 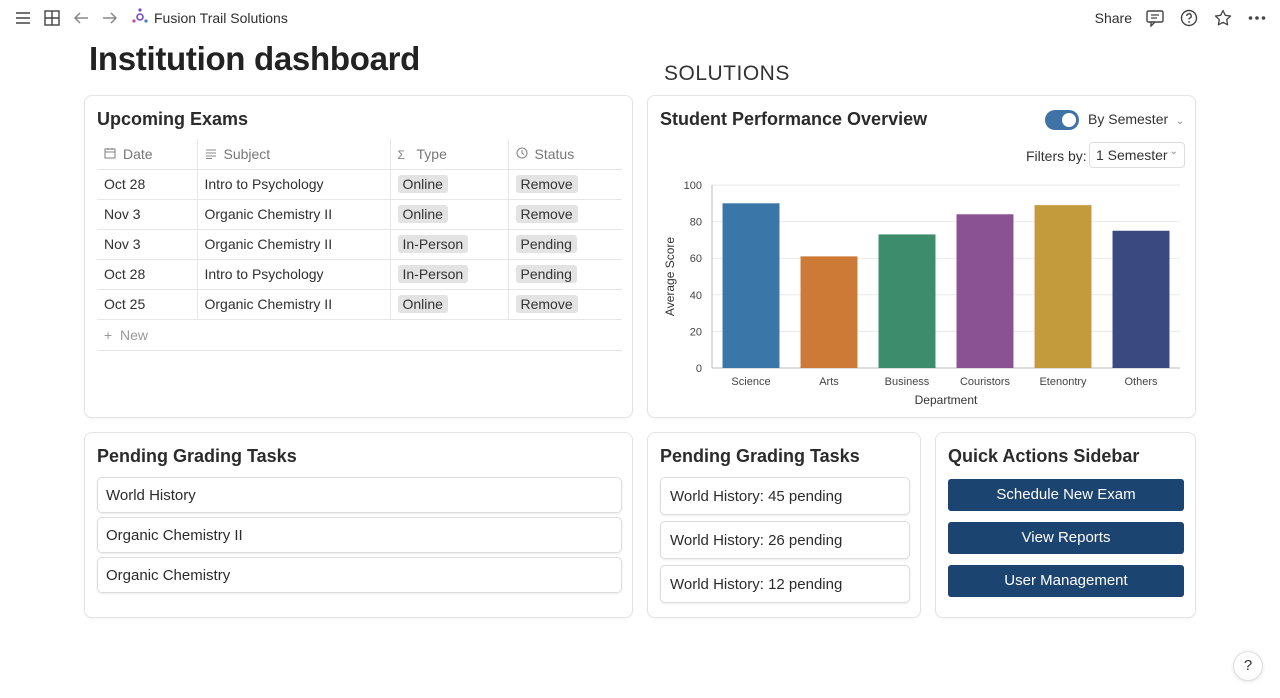 I want to click on semester-filter-select: 1 Semester ⌄, so click(x=1137, y=155).